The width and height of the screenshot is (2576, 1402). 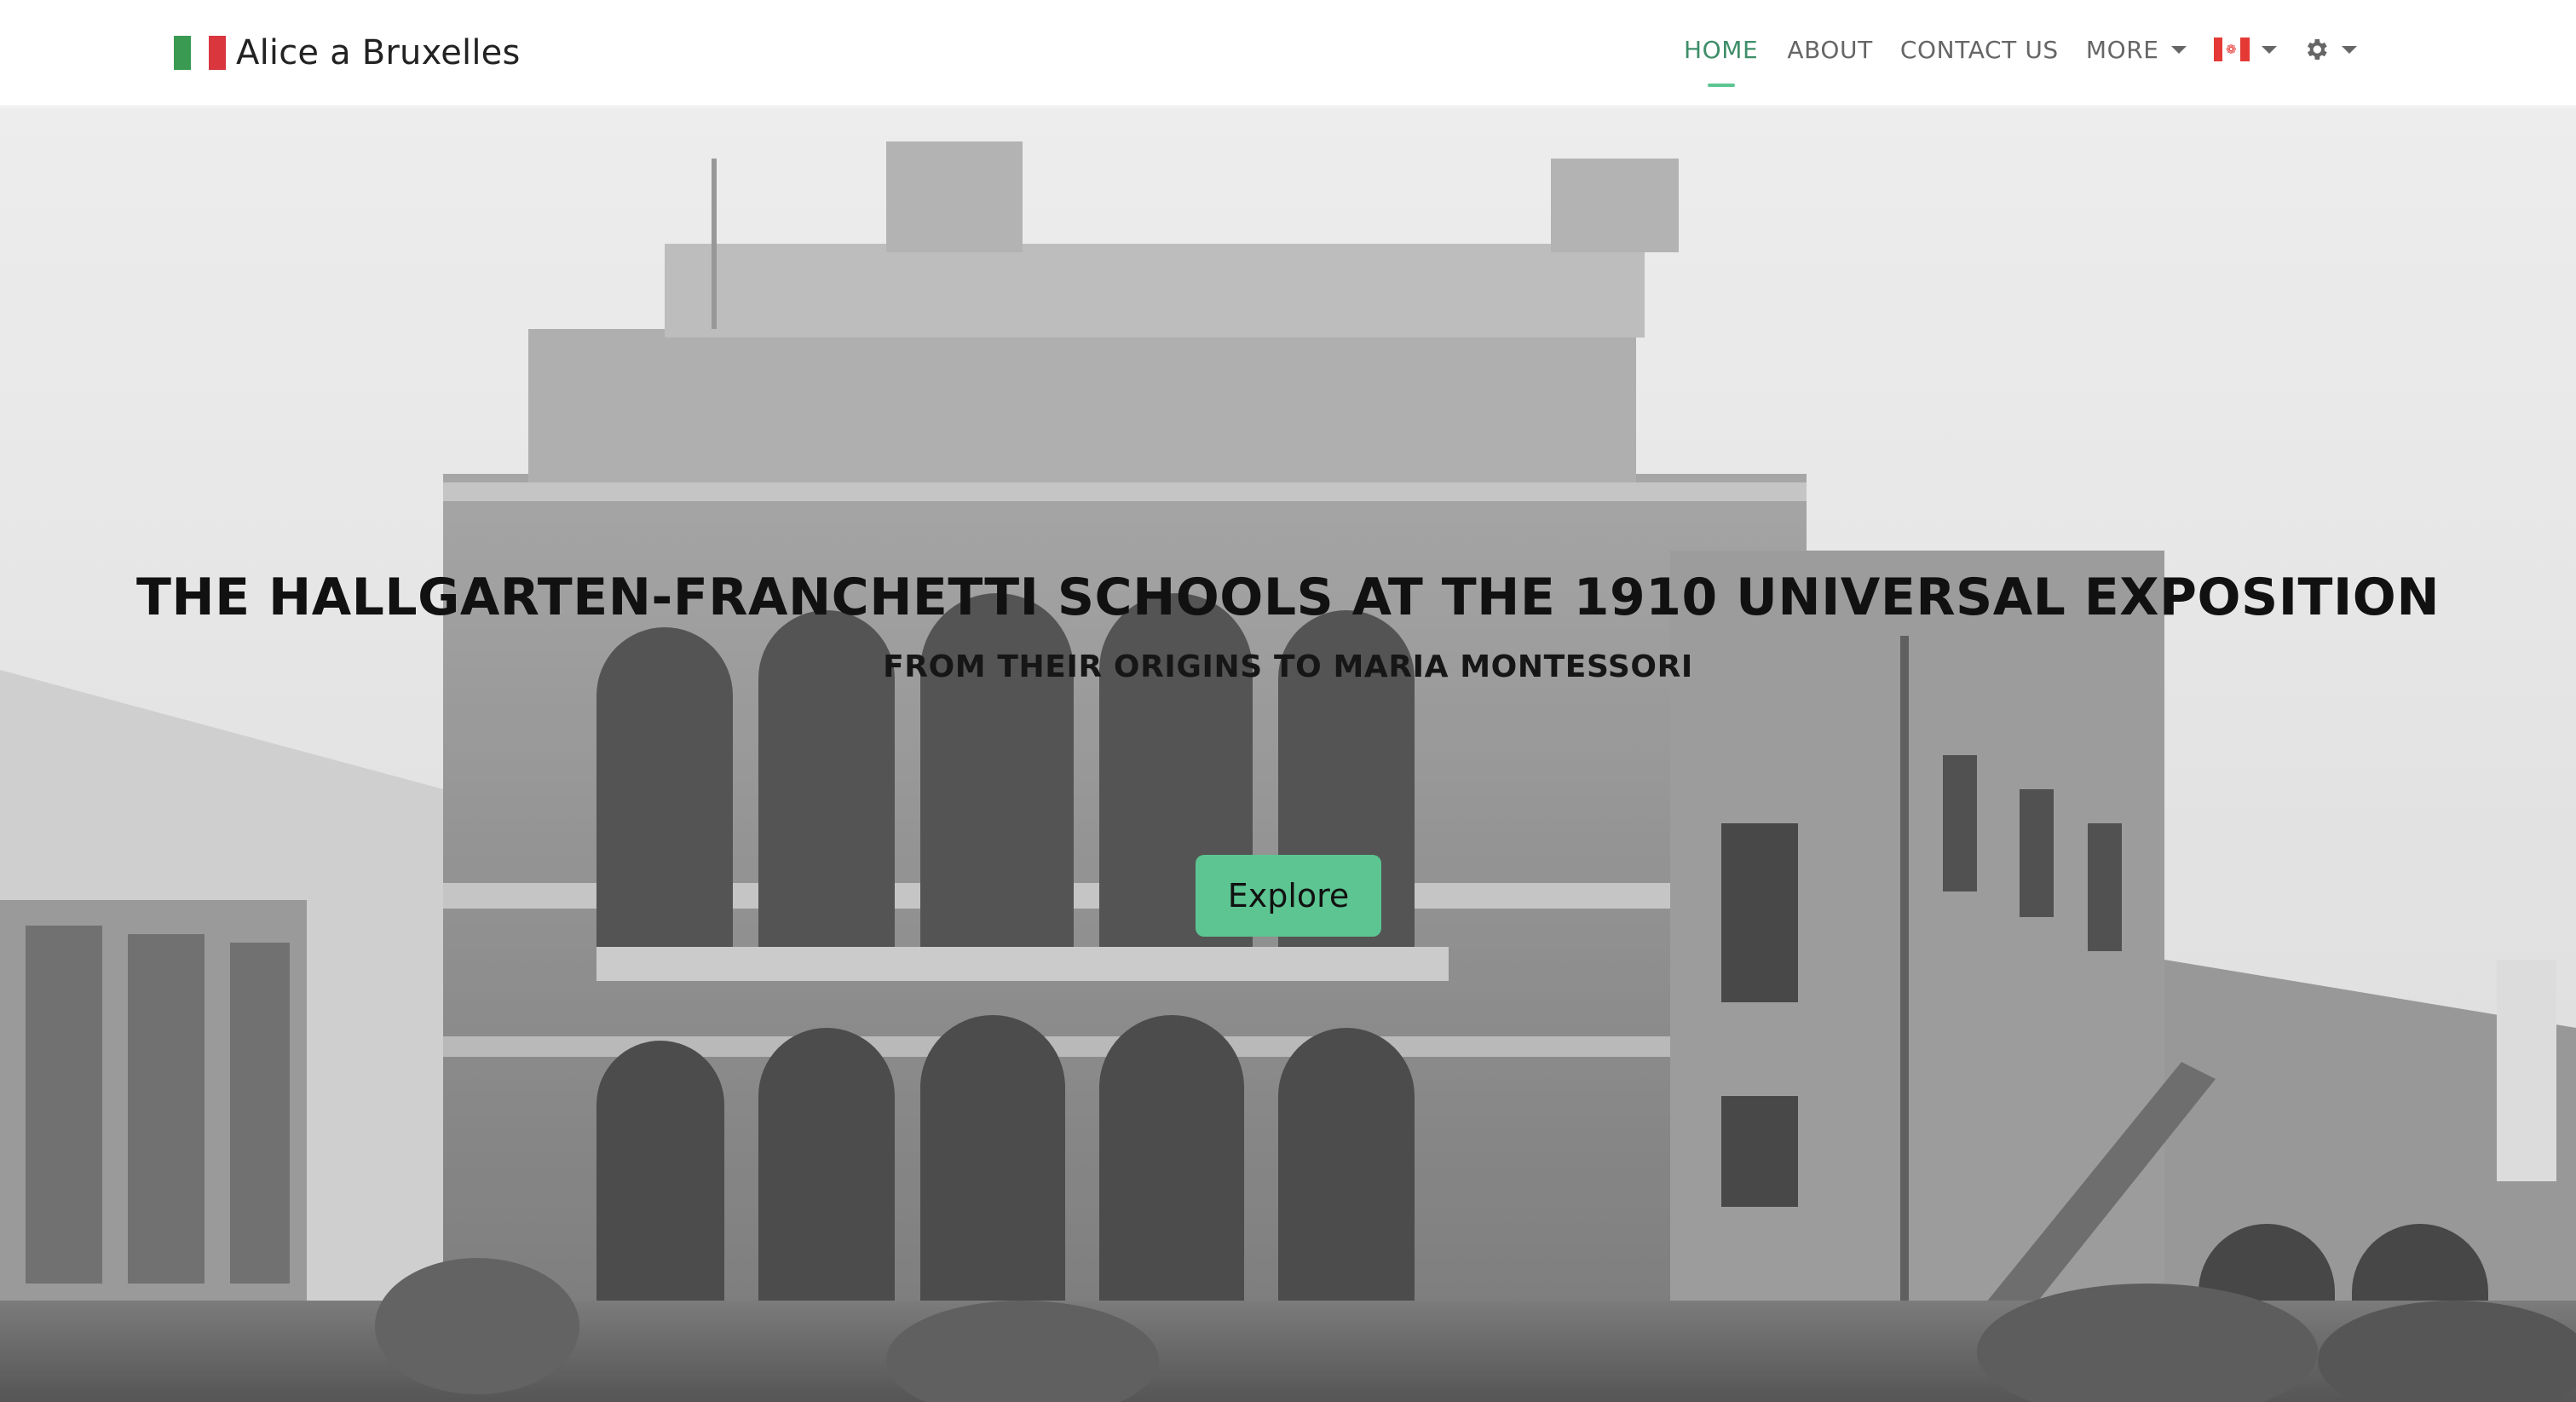 I want to click on nav-item-about: ABOUT, so click(x=1830, y=49).